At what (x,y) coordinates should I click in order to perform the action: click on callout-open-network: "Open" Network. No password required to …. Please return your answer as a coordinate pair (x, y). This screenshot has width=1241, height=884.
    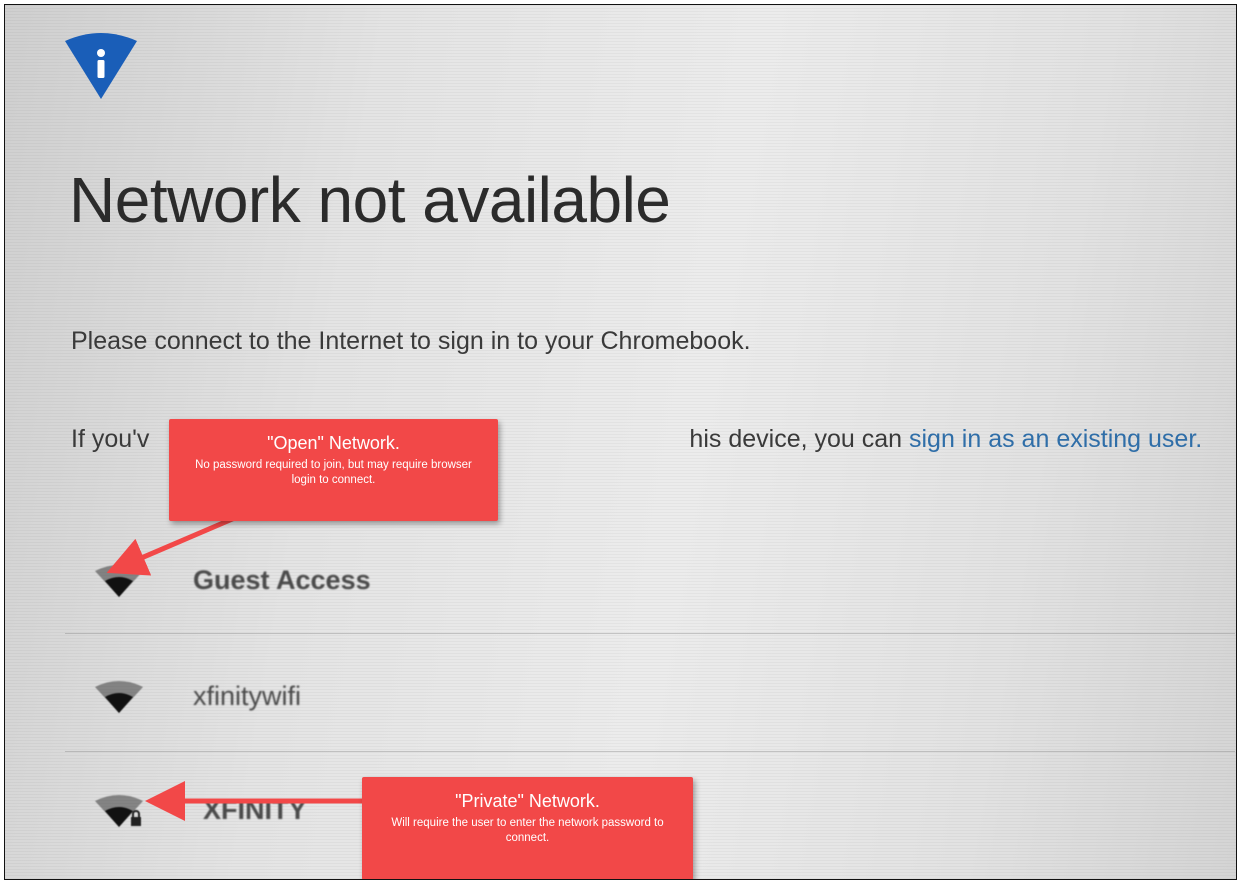
    Looking at the image, I should click on (333, 470).